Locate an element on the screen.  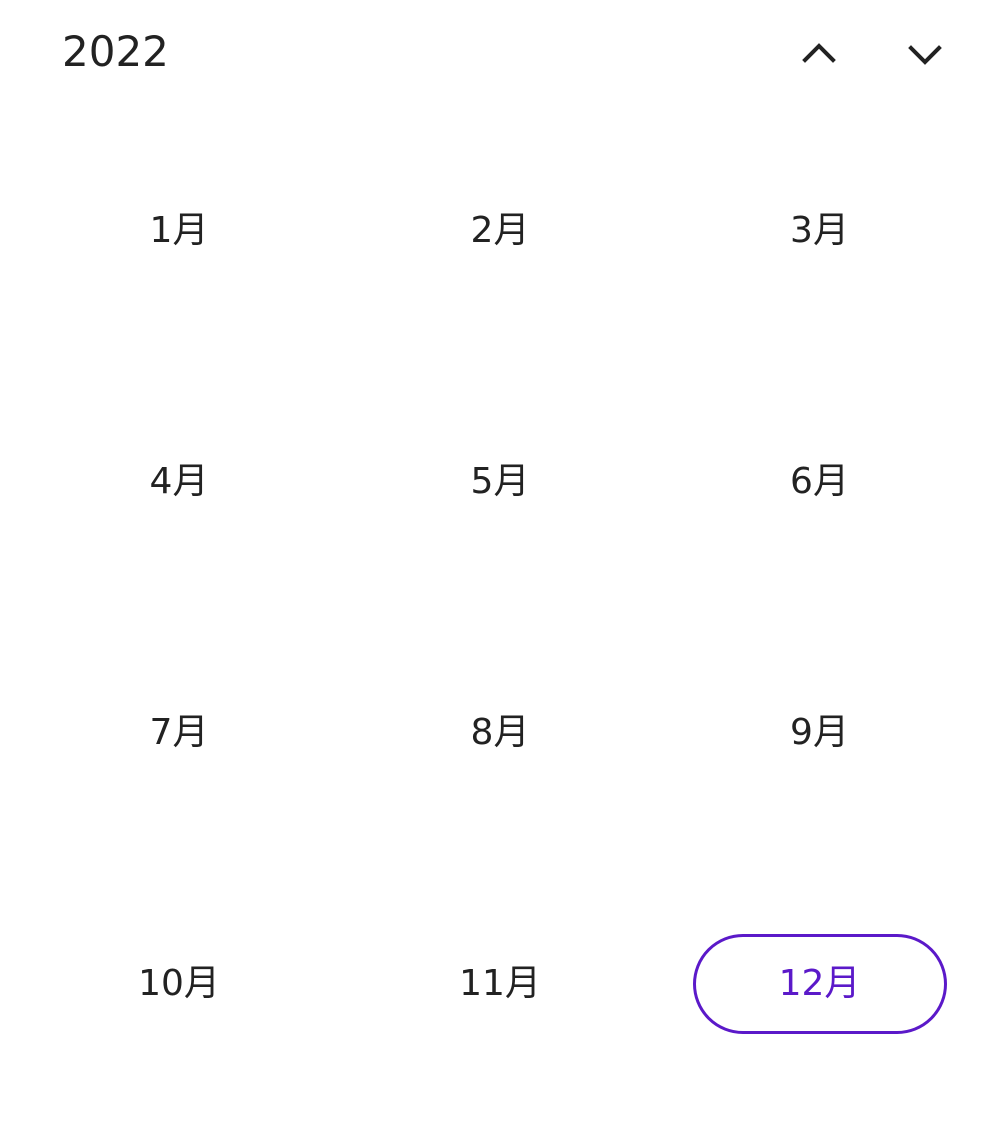
month-12-selected: 12月 is located at coordinates (819, 983).